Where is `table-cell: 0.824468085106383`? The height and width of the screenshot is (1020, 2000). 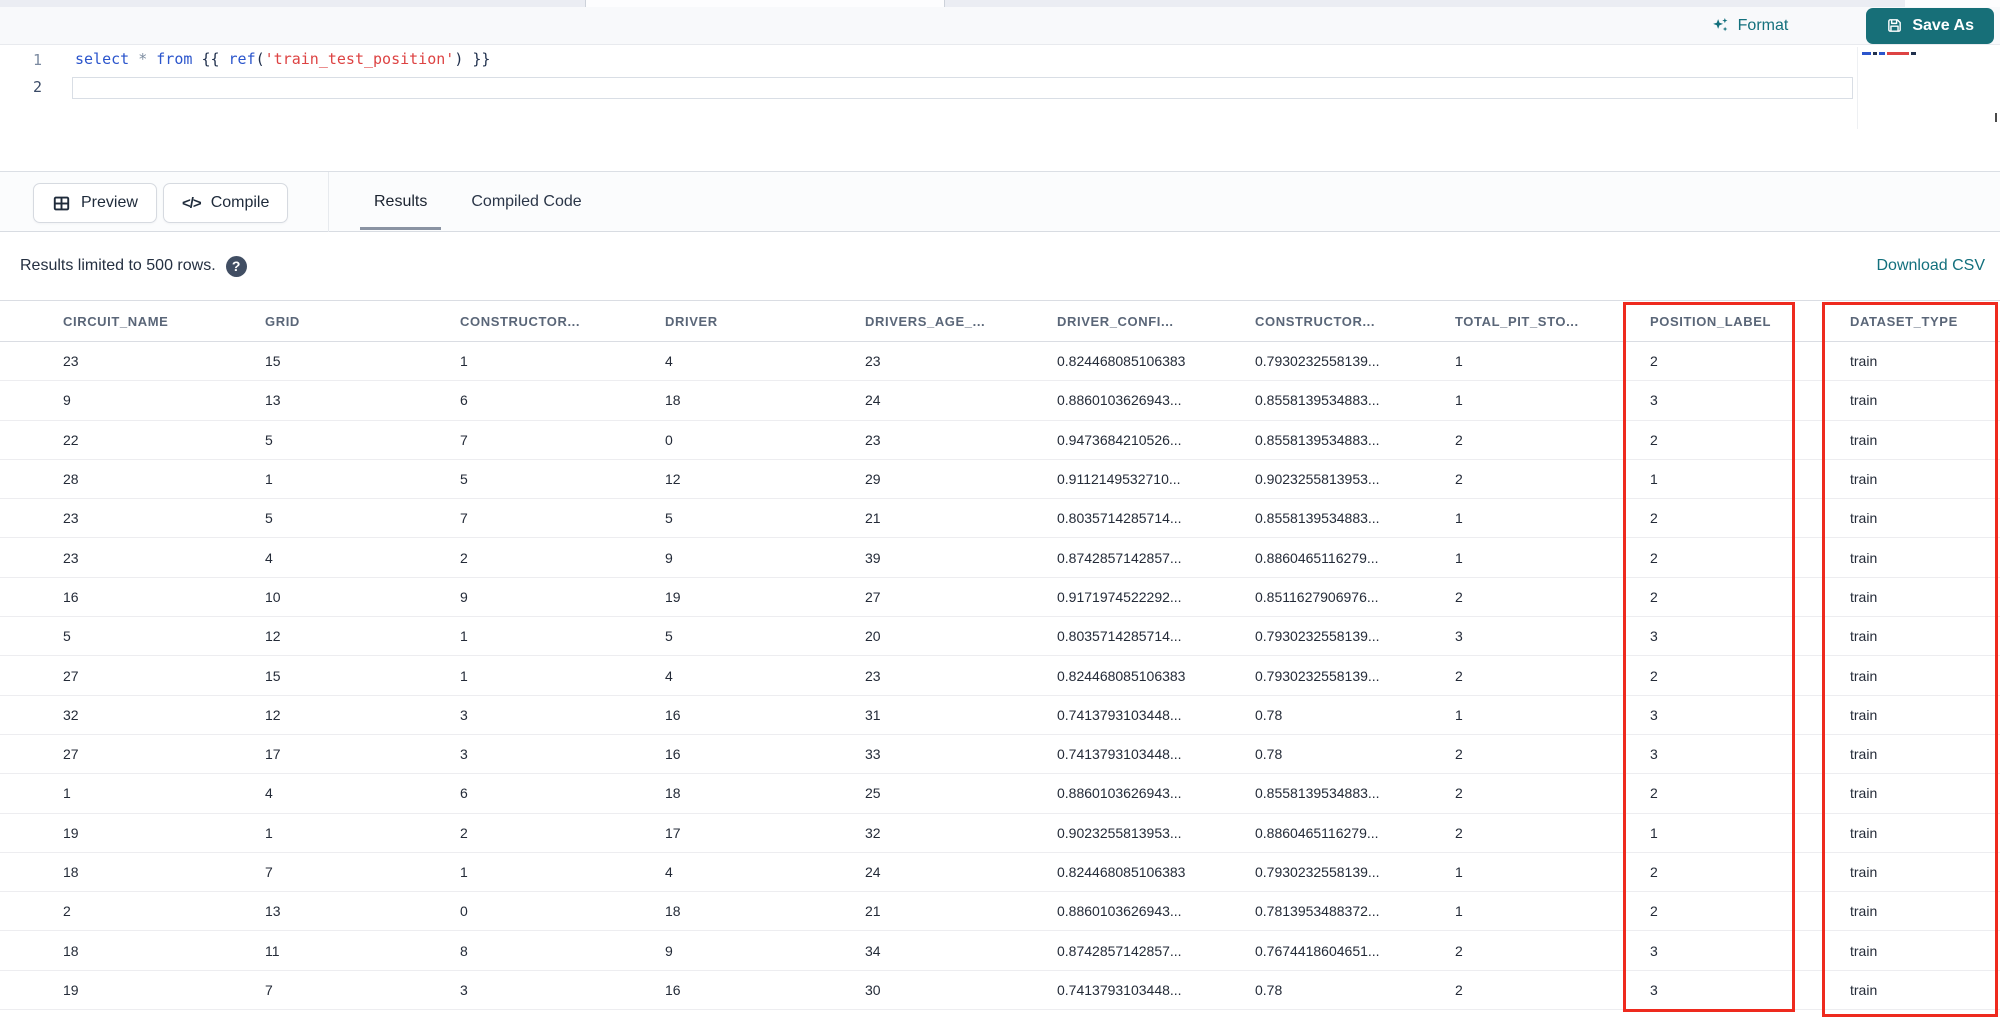
table-cell: 0.824468085106383 is located at coordinates (1121, 872).